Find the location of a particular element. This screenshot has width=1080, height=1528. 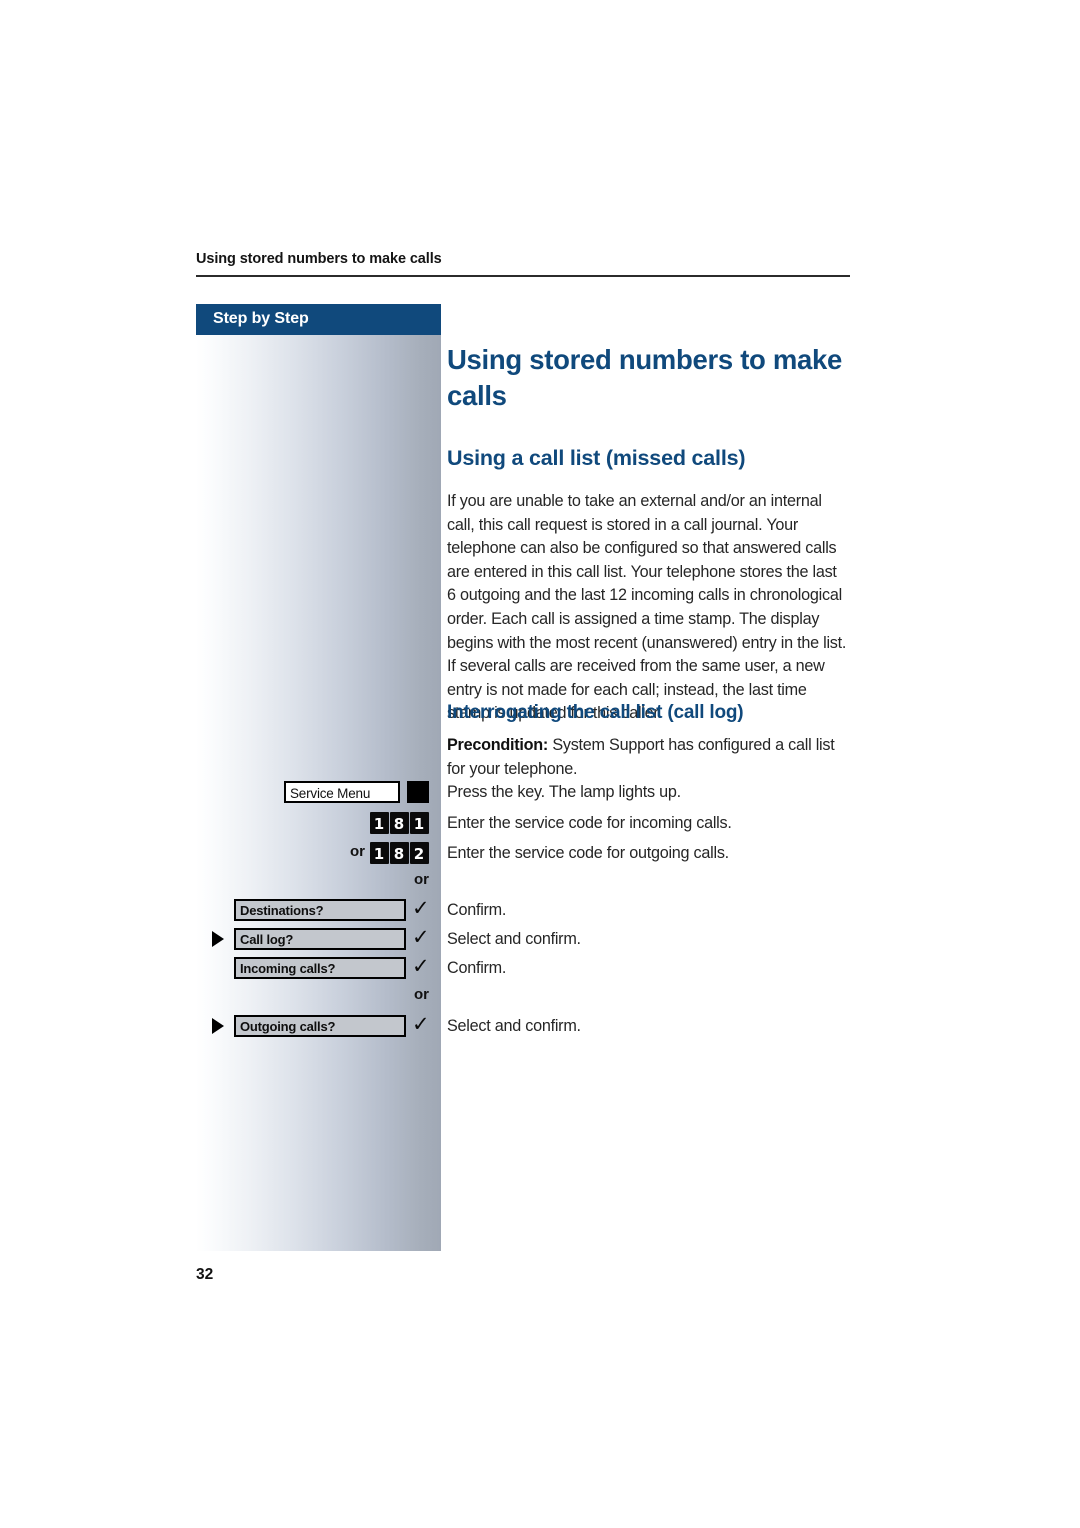

service-menu-key-label: Service Menu is located at coordinates (330, 793).